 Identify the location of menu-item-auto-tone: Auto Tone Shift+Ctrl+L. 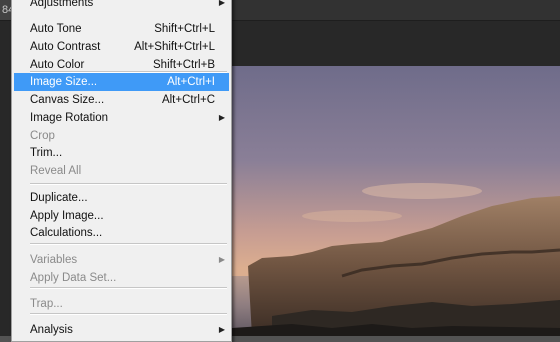
(121, 29).